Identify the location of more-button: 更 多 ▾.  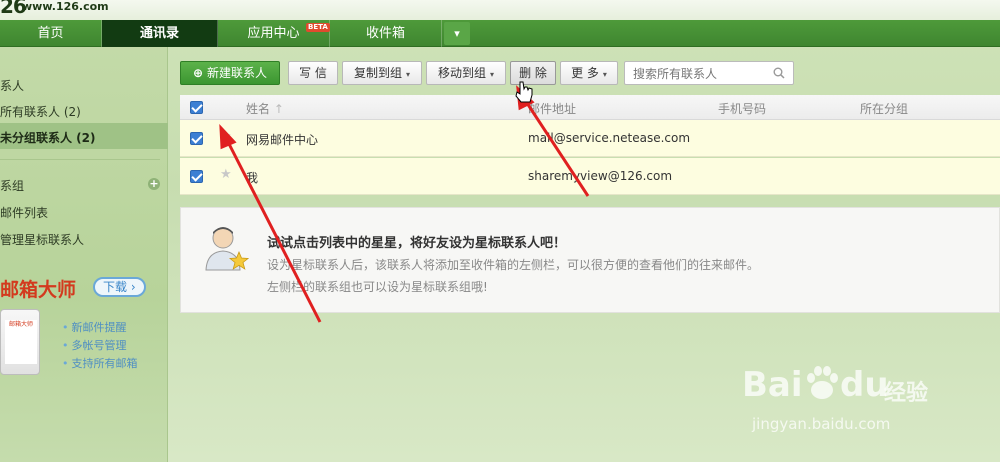
(589, 73).